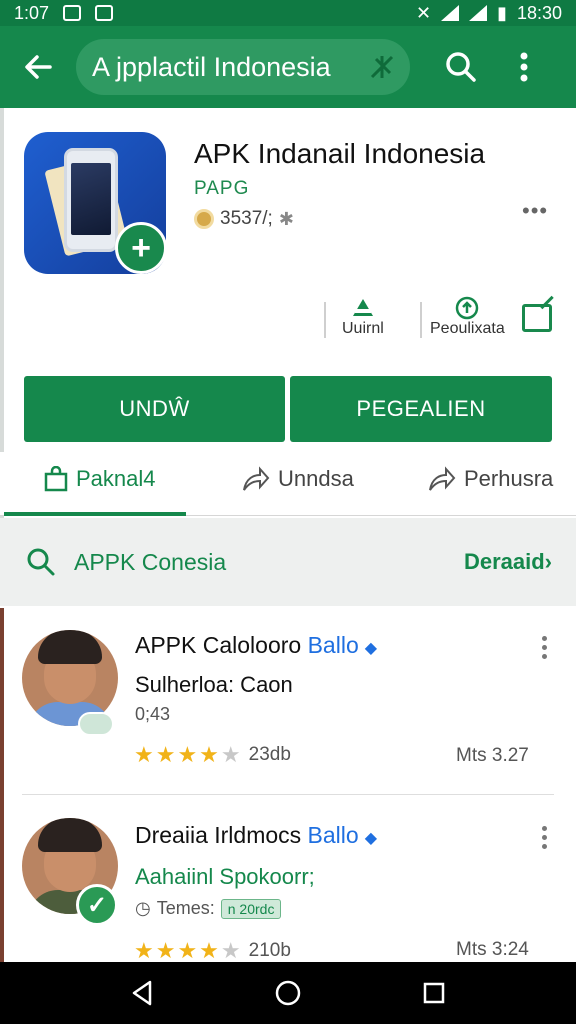 The image size is (576, 1024). Describe the element at coordinates (434, 993) in the screenshot. I see `nav-recents-icon` at that location.